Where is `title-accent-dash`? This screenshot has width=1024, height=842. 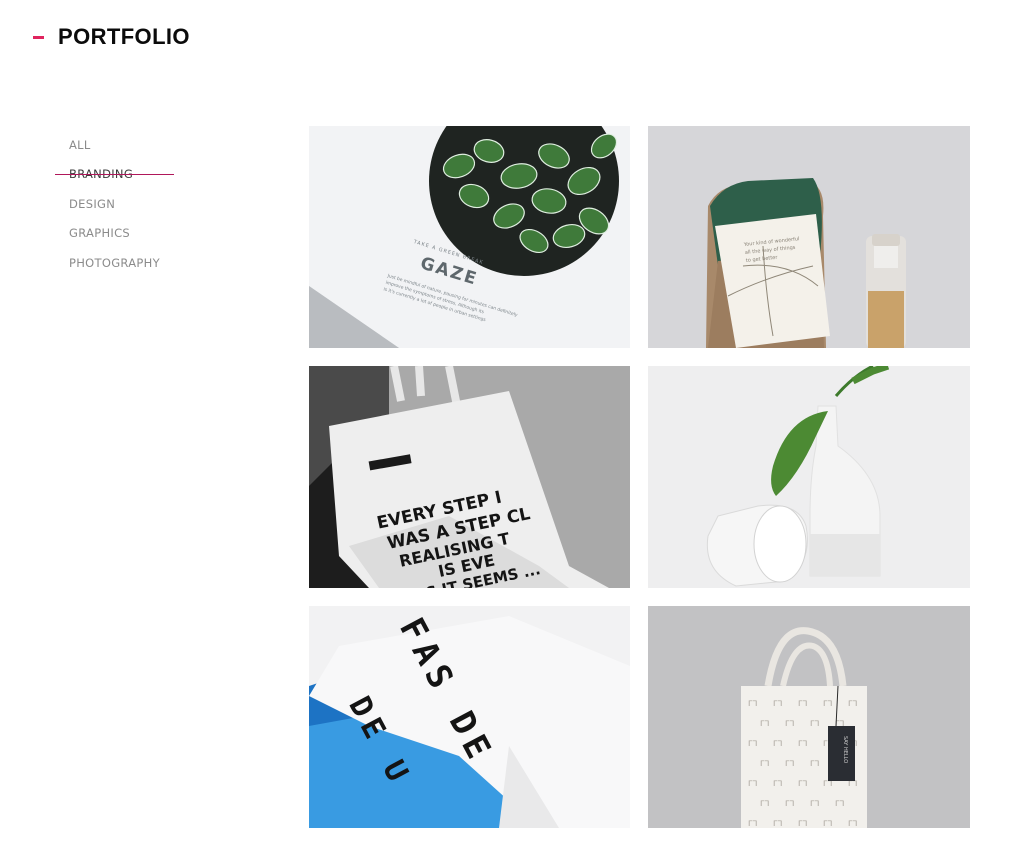 title-accent-dash is located at coordinates (38, 37).